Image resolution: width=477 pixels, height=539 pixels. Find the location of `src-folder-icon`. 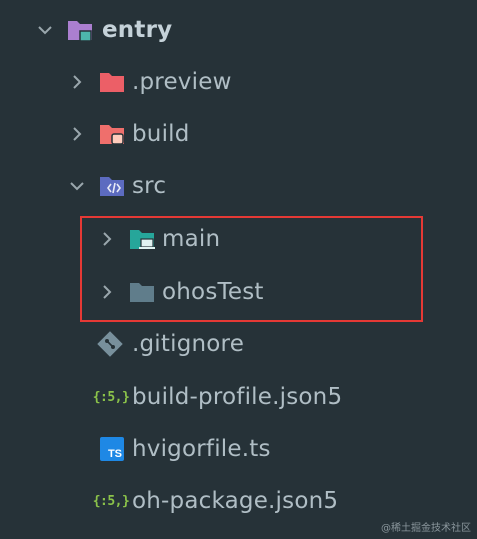

src-folder-icon is located at coordinates (112, 186).